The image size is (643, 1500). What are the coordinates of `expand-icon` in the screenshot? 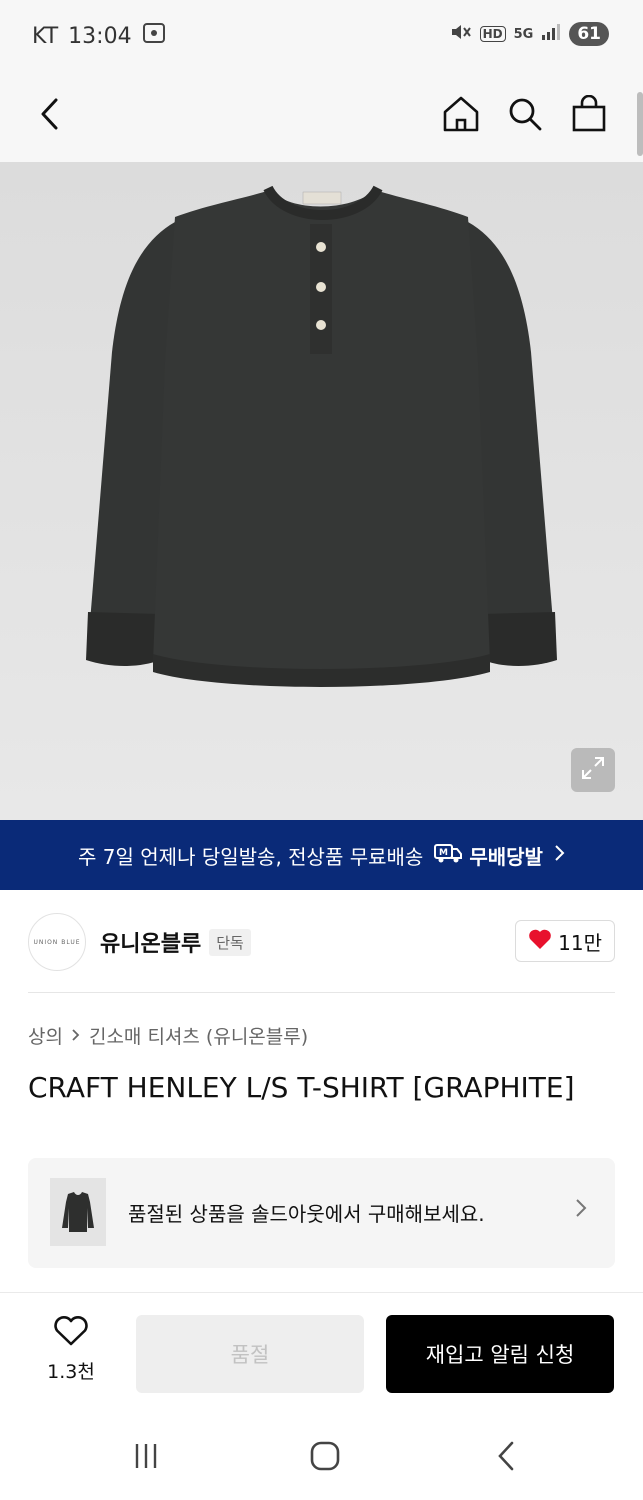 It's located at (593, 770).